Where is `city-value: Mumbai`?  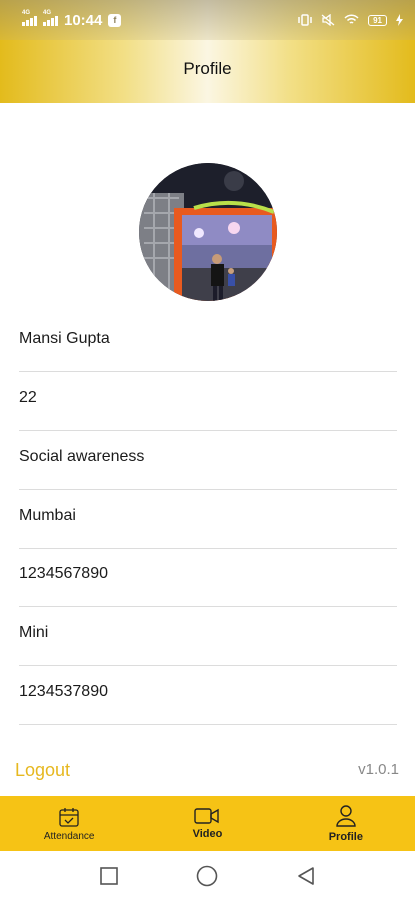
city-value: Mumbai is located at coordinates (47, 515).